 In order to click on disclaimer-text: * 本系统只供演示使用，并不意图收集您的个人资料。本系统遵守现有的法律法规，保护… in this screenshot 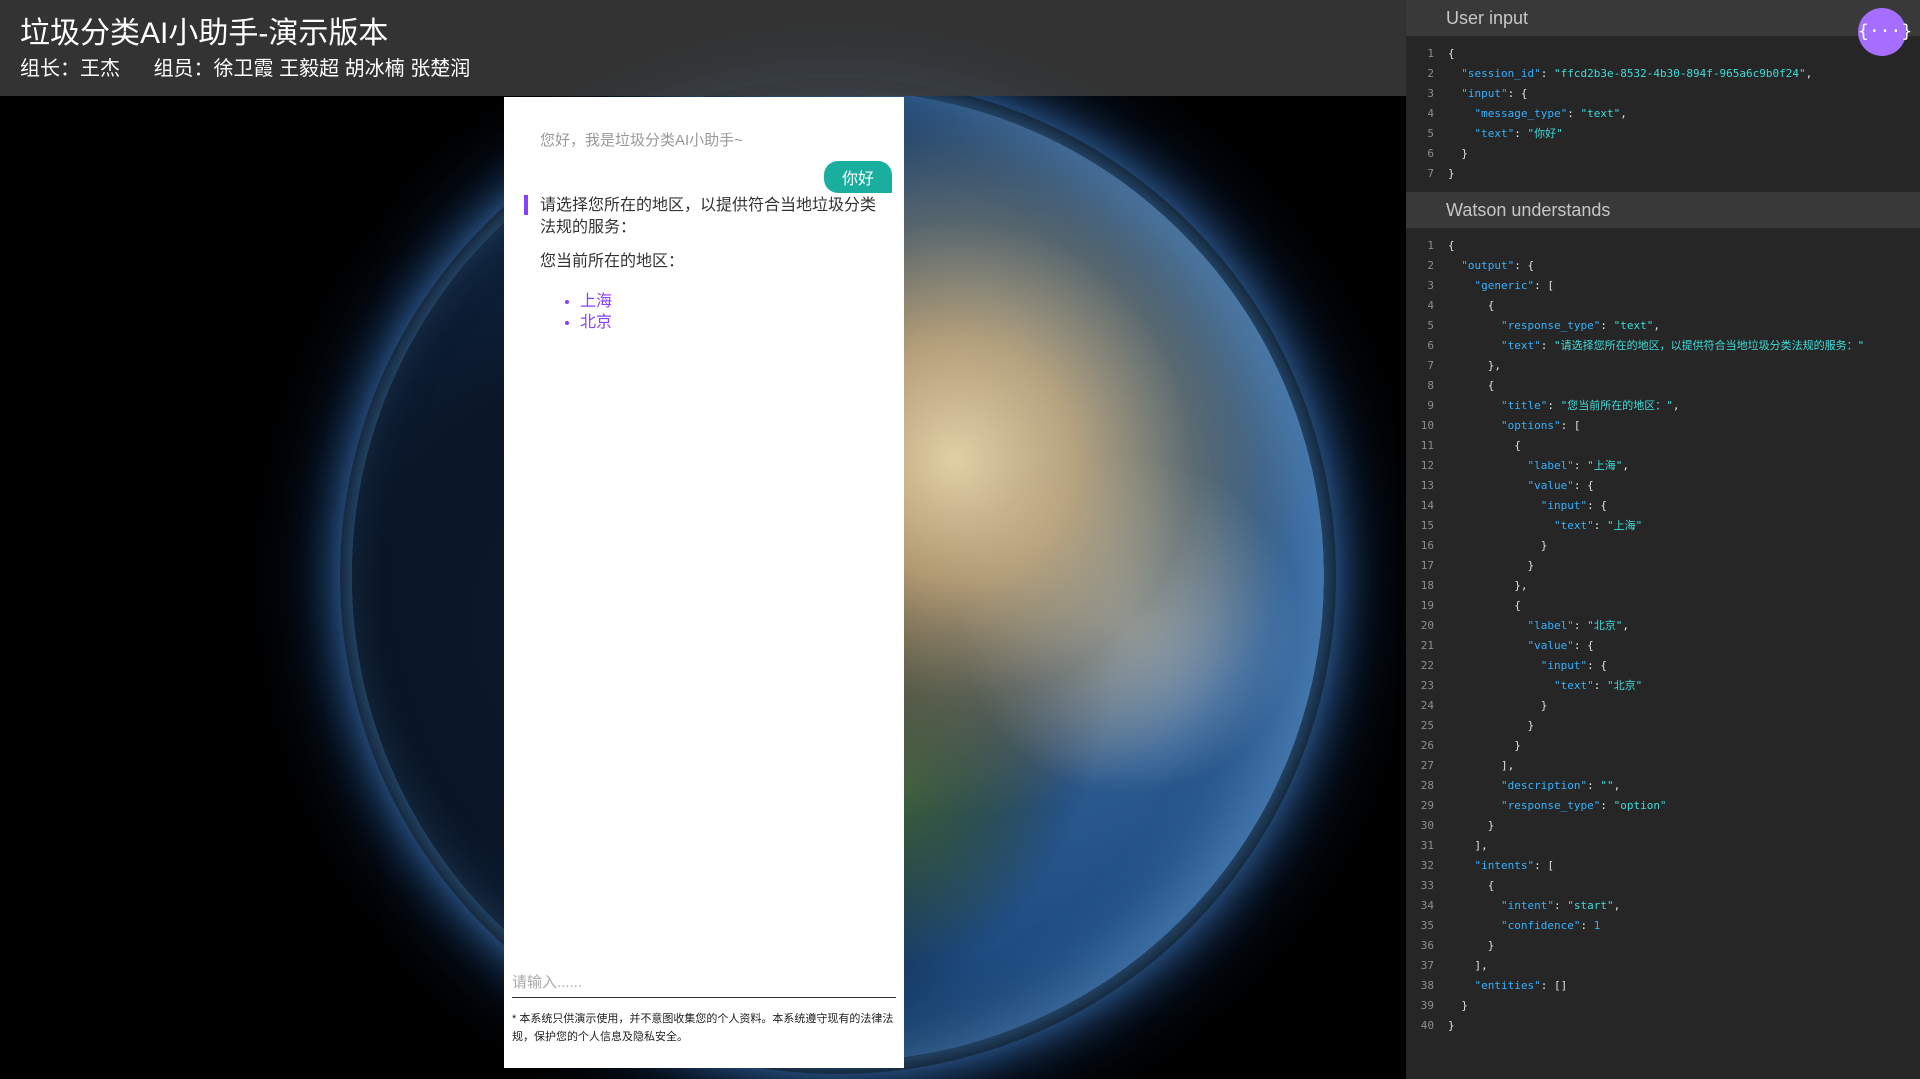, I will do `click(703, 1028)`.